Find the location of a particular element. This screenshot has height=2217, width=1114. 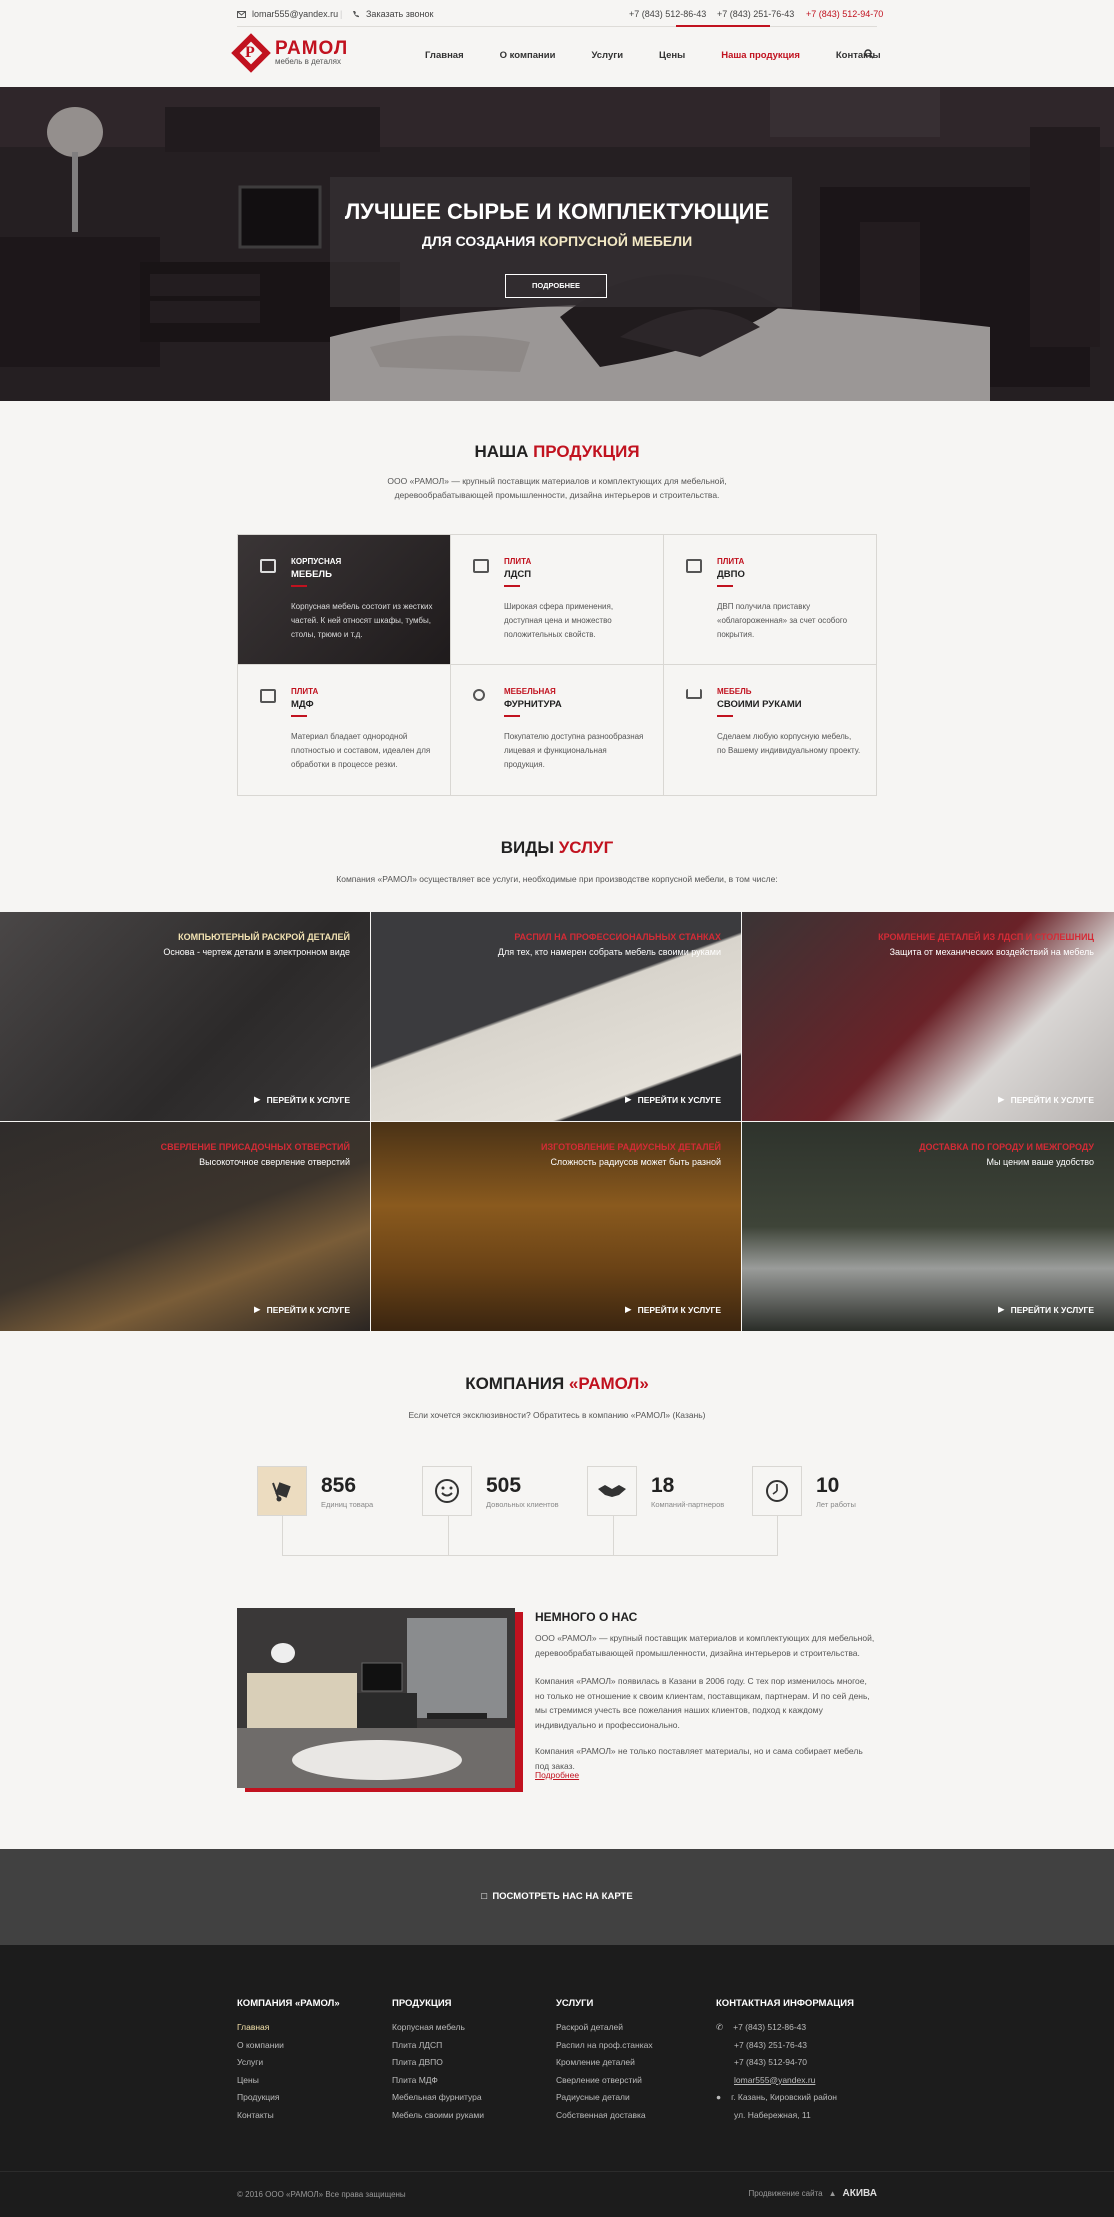

phone-2: +7 (843) 251-76-43 is located at coordinates (755, 14).